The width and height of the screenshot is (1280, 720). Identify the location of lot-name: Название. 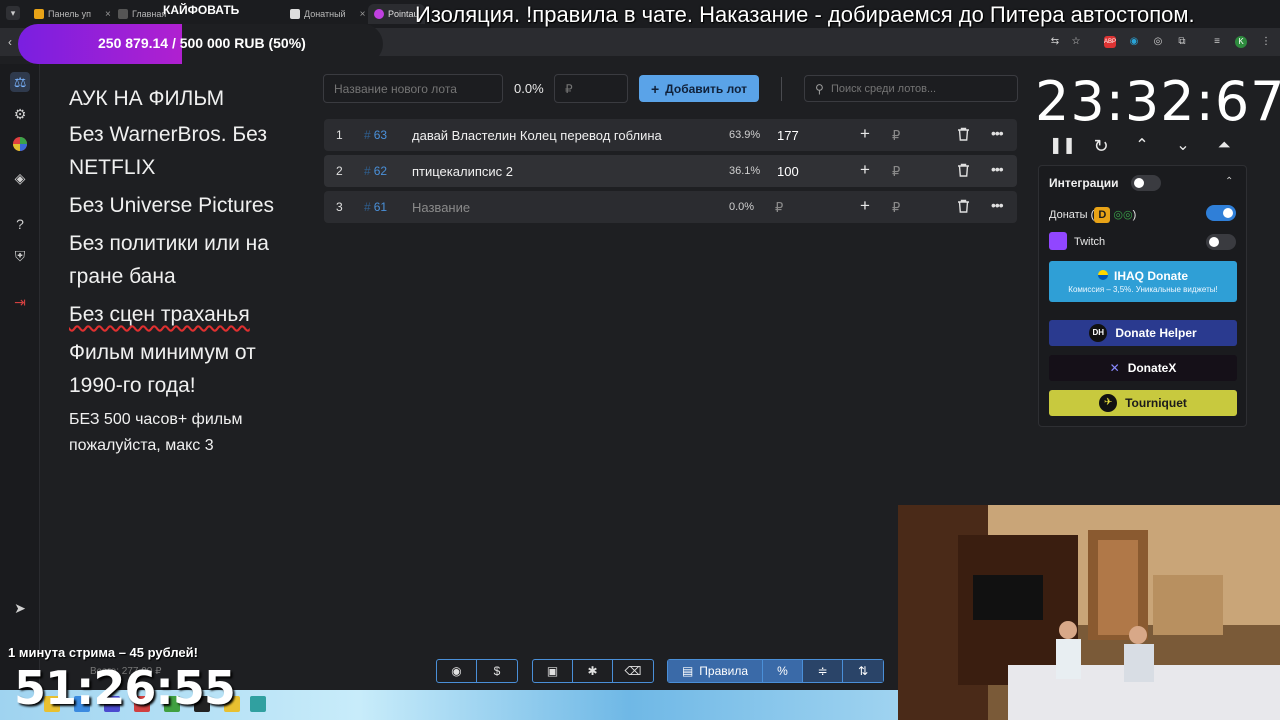
(441, 207).